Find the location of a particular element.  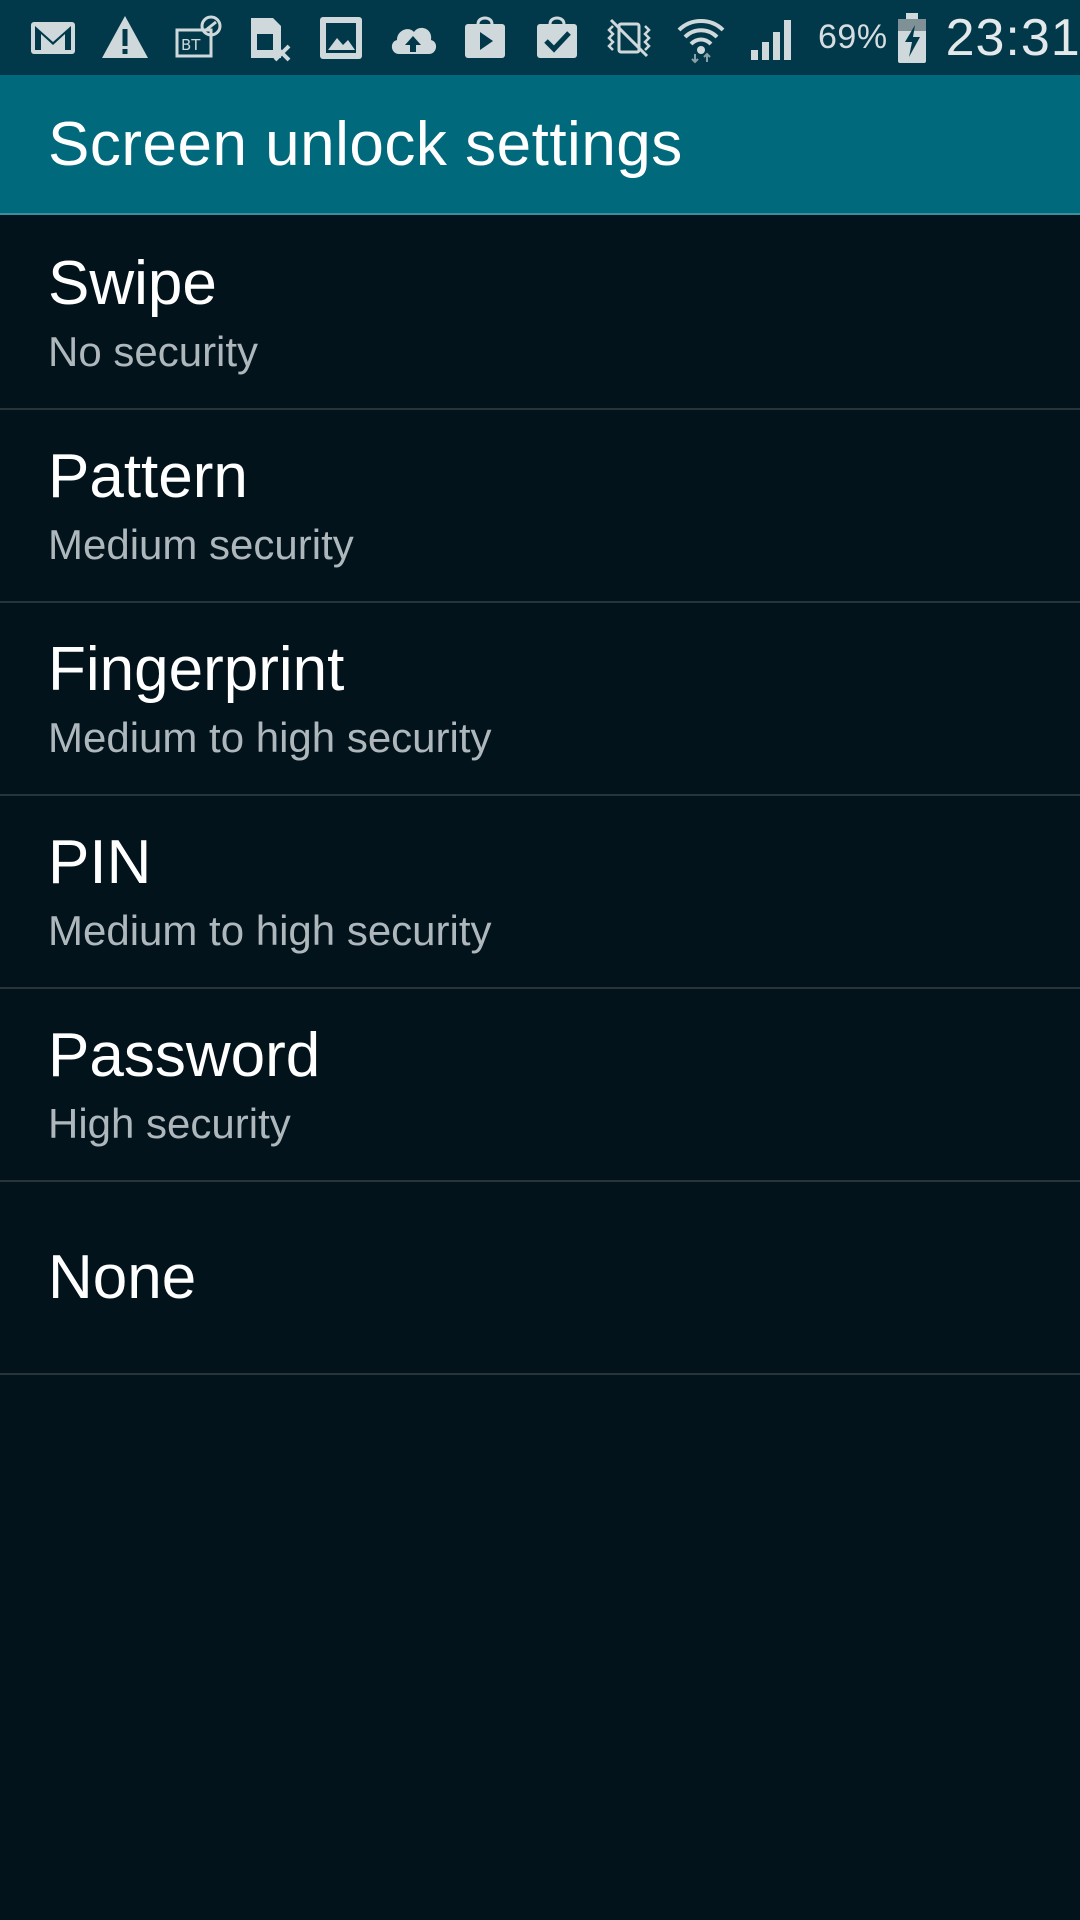

option-title: Pattern is located at coordinates (148, 476).